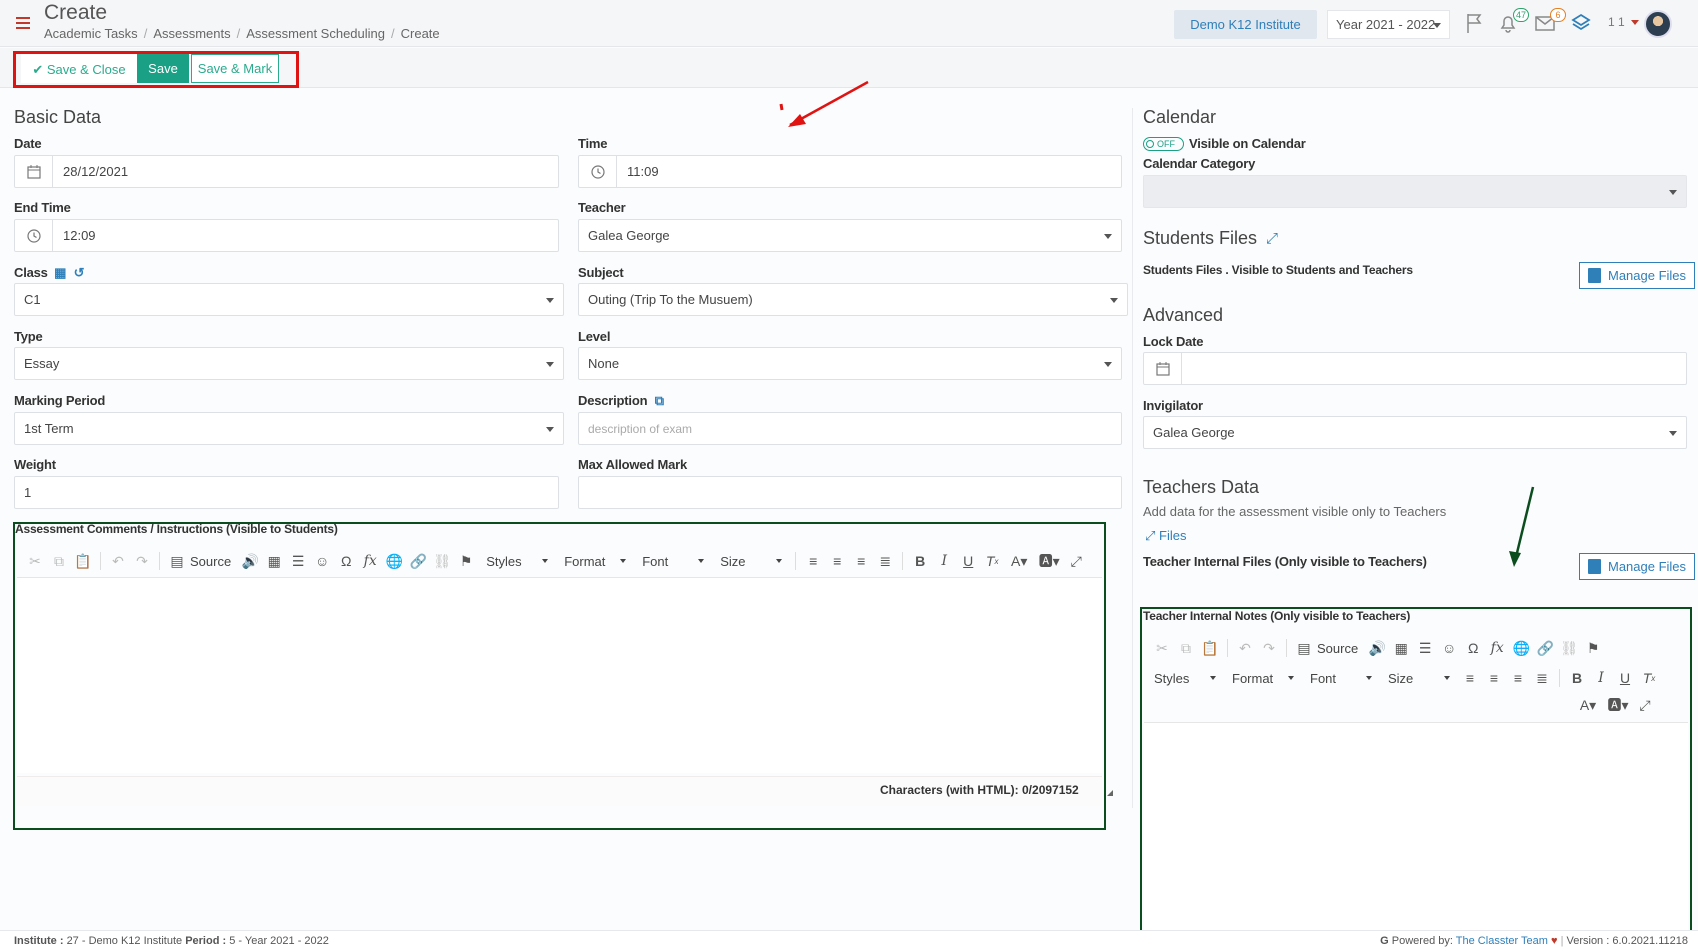 This screenshot has height=951, width=1698. Describe the element at coordinates (1163, 144) in the screenshot. I see `calendar-toggle: OFF` at that location.